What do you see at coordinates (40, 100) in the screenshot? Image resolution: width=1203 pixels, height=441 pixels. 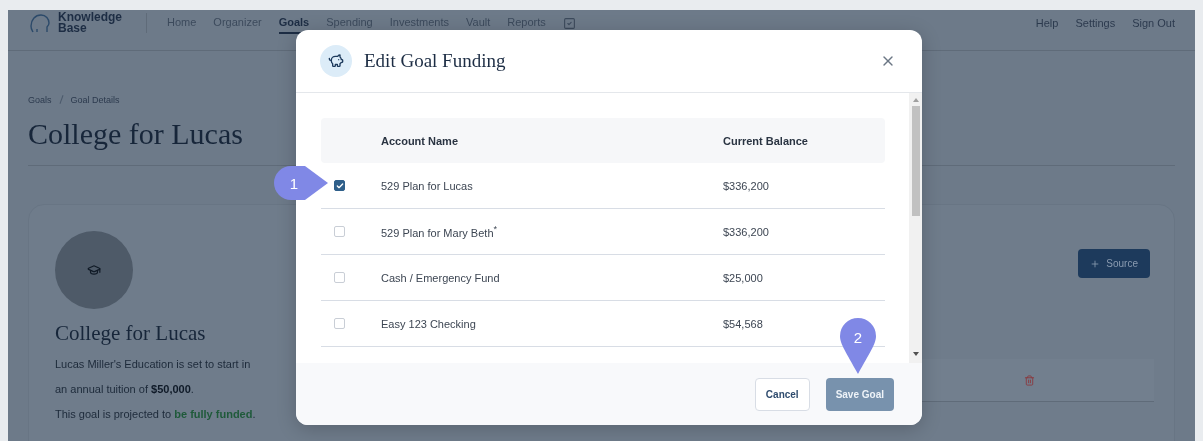 I see `breadcrumb-link: Goals` at bounding box center [40, 100].